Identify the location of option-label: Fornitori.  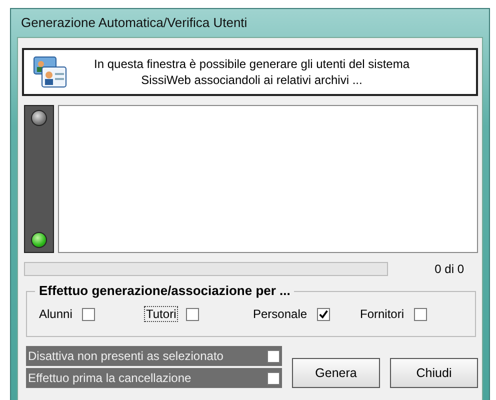
(382, 314).